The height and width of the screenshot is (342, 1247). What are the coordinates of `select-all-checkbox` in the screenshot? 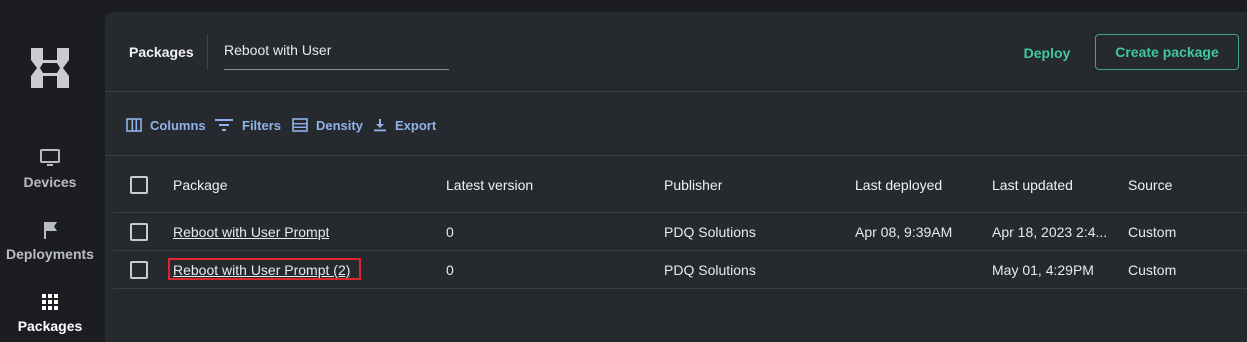 It's located at (139, 185).